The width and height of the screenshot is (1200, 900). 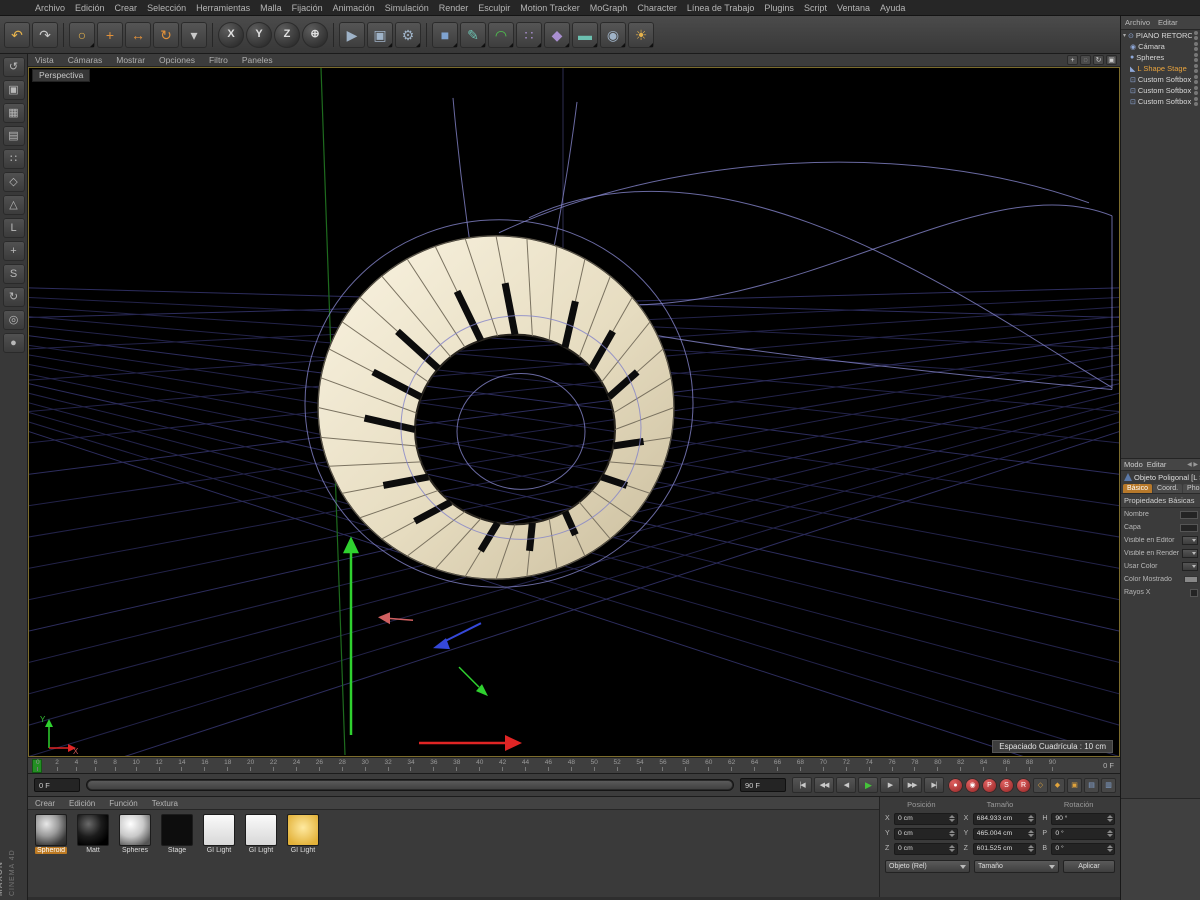 I want to click on pan-view: +, so click(x=1072, y=60).